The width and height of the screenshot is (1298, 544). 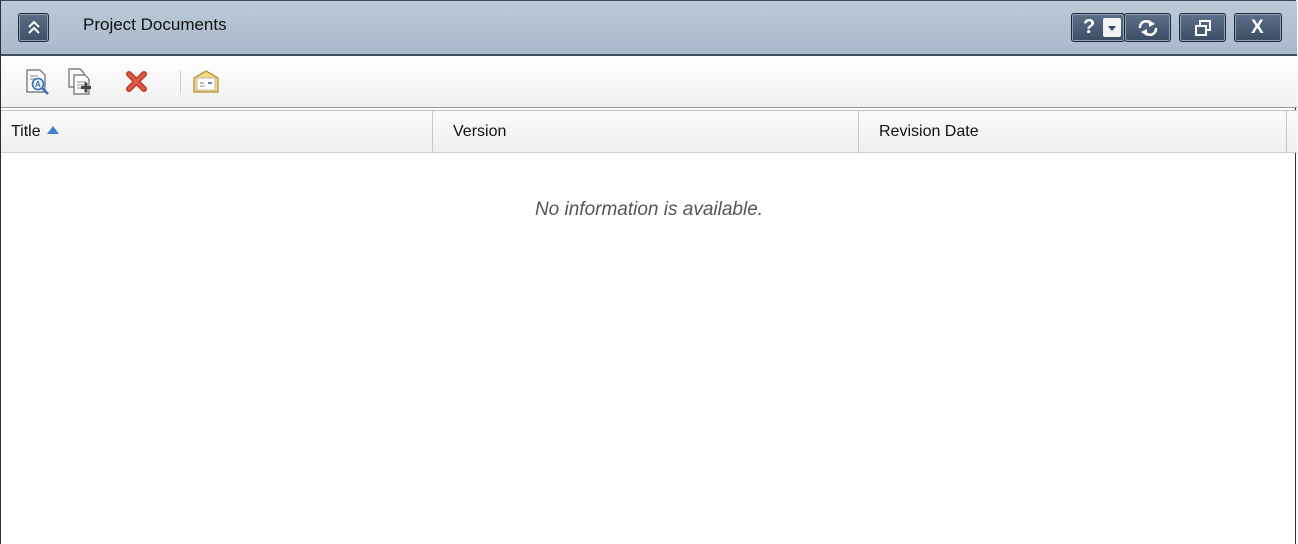 I want to click on restore-button, so click(x=1202, y=27).